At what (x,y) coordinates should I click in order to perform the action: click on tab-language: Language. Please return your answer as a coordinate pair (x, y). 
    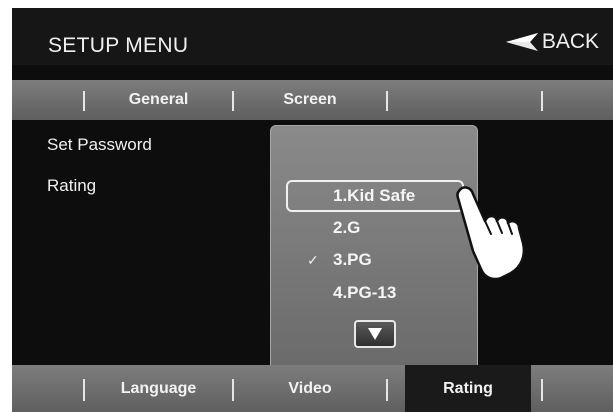
    Looking at the image, I should click on (158, 388).